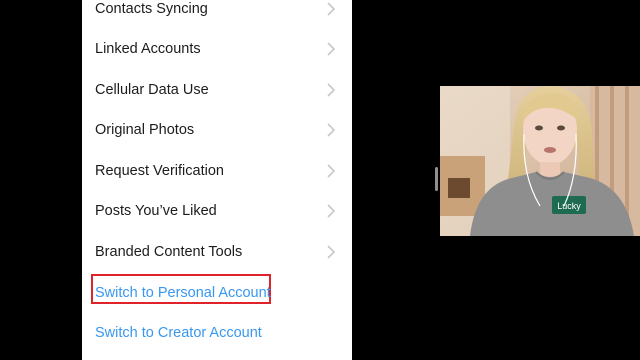  Describe the element at coordinates (169, 252) in the screenshot. I see `settings-item-label: Branded Content Tools` at that location.